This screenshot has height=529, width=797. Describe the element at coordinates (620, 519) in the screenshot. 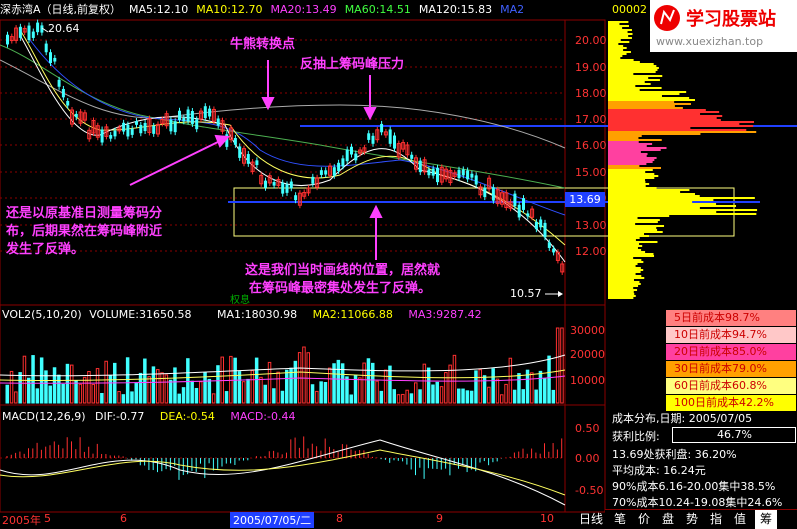

I see `tab-bi: 笔` at that location.